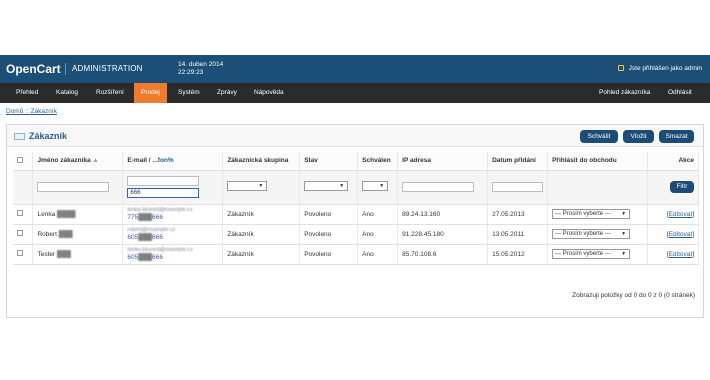 The image size is (710, 380). What do you see at coordinates (269, 92) in the screenshot?
I see `menu-item-napoveda: Nápověda` at bounding box center [269, 92].